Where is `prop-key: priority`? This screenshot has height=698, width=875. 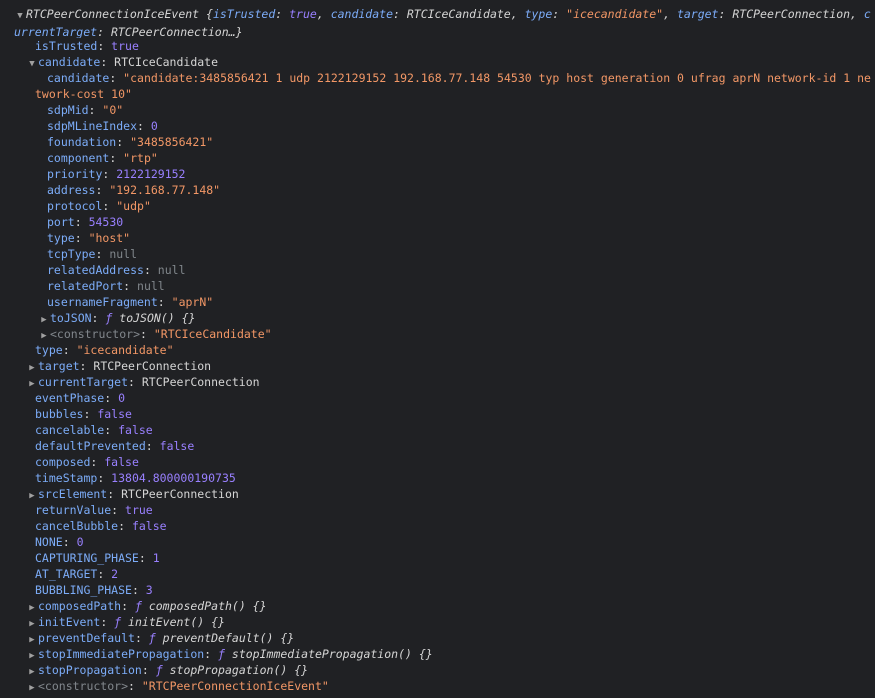
prop-key: priority is located at coordinates (75, 174).